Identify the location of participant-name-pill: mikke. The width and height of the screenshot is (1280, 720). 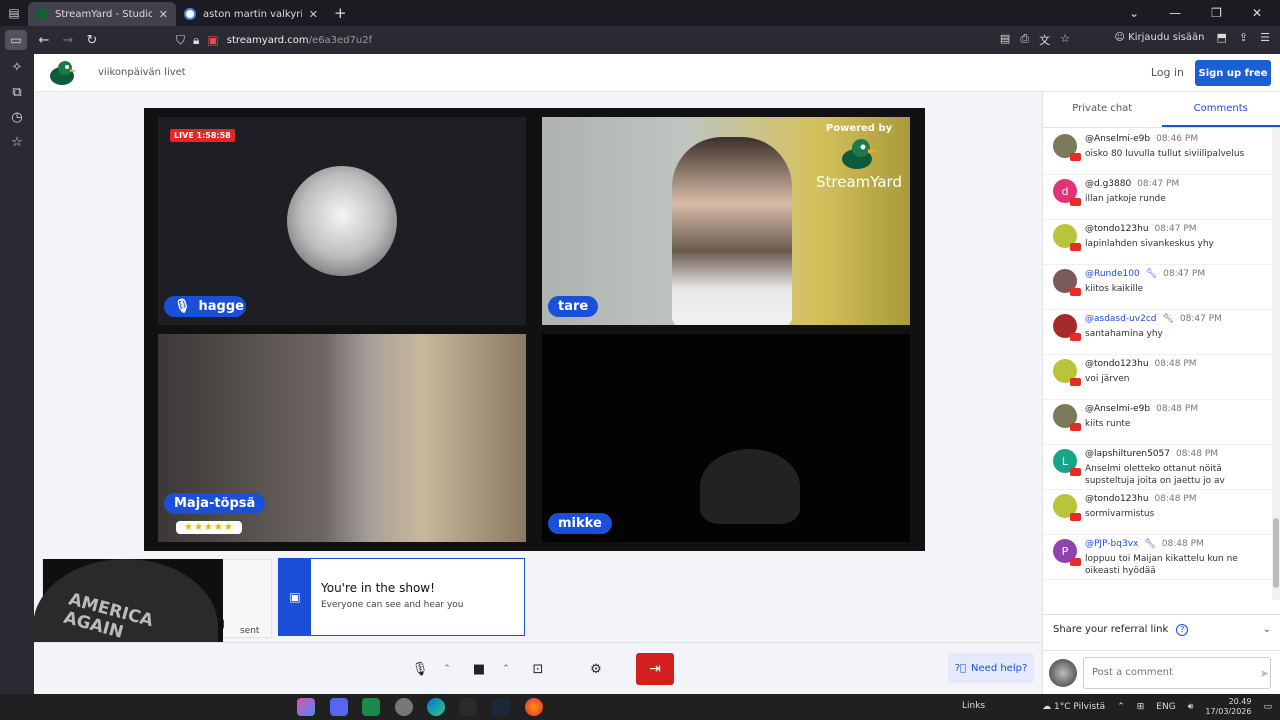
(580, 523).